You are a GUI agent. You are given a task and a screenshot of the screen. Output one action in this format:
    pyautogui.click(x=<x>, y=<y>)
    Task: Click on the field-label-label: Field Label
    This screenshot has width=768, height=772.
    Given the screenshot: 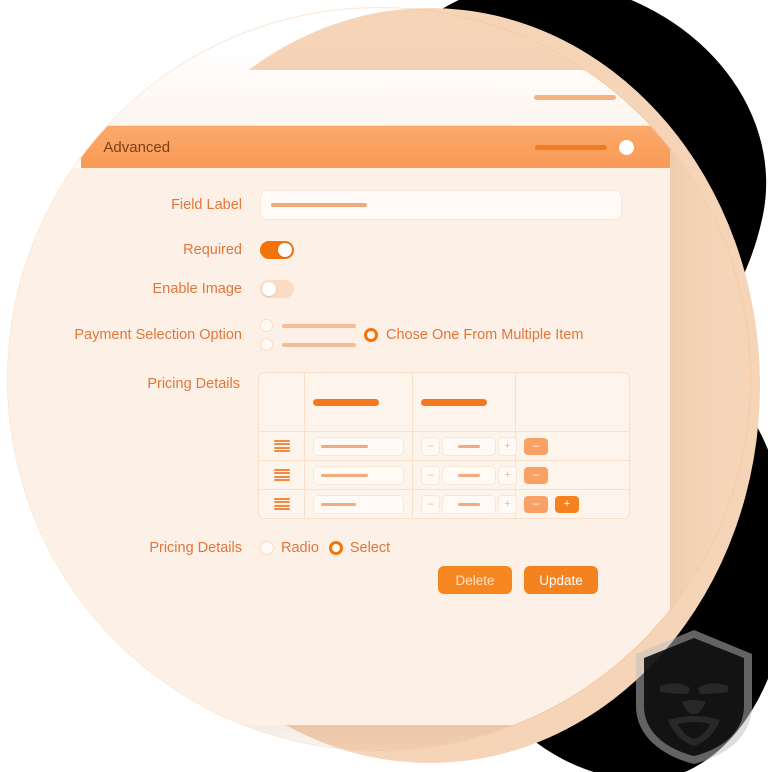 What is the action you would take?
    pyautogui.click(x=206, y=205)
    